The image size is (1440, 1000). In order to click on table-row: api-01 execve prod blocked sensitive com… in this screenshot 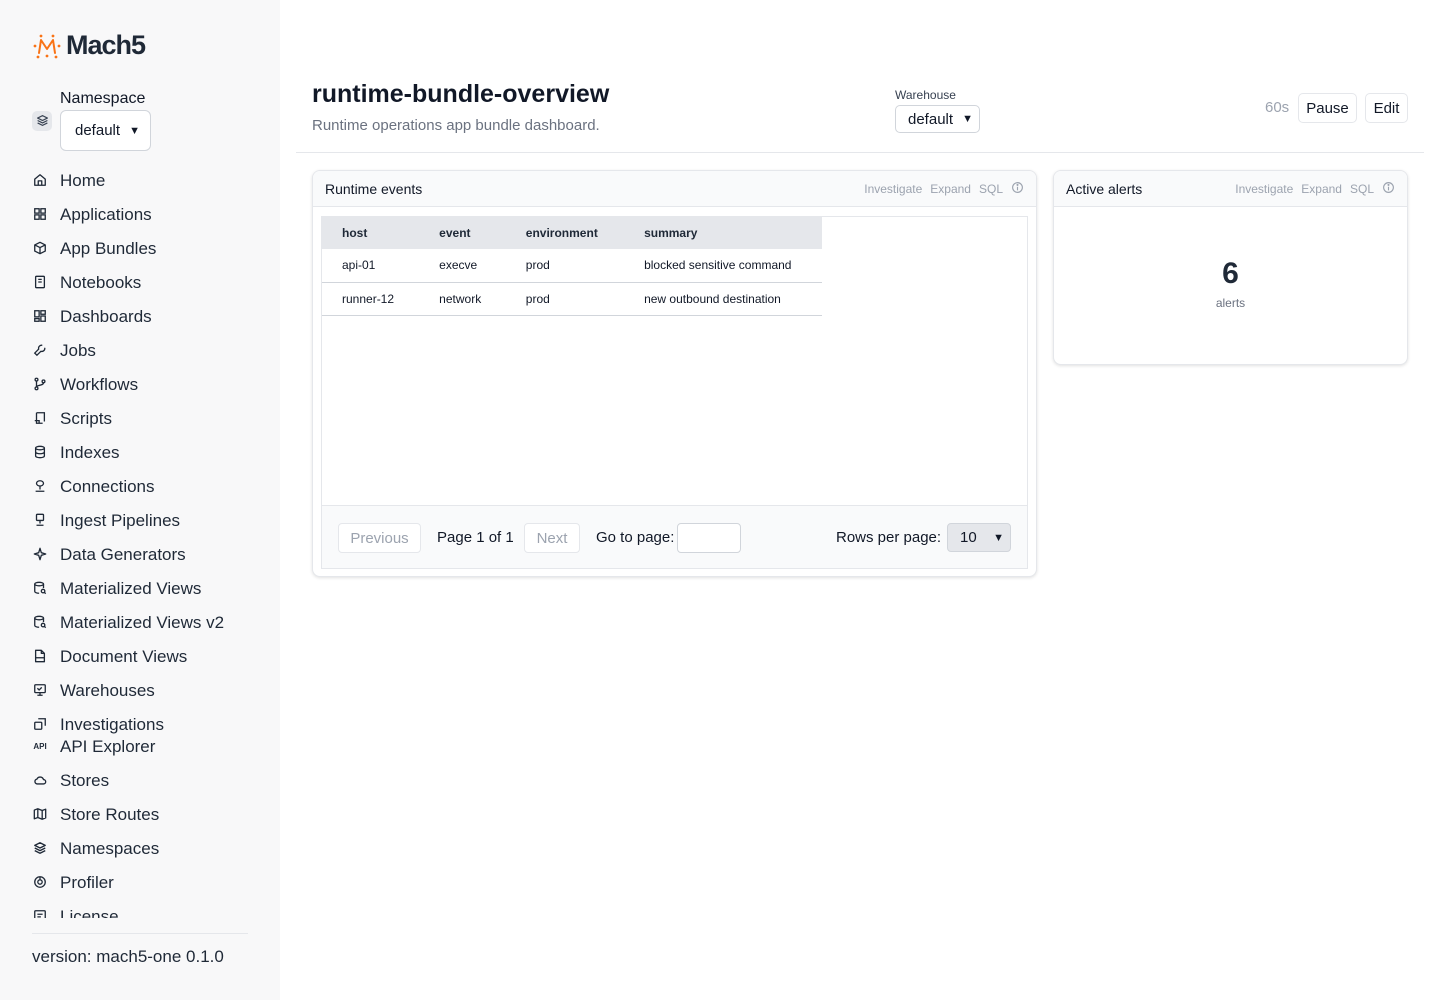, I will do `click(572, 266)`.